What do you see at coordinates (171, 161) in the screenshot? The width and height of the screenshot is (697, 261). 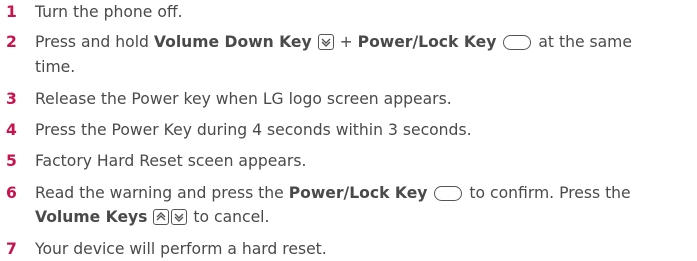 I see `step-text: Factory Hard Reset sceen appears.` at bounding box center [171, 161].